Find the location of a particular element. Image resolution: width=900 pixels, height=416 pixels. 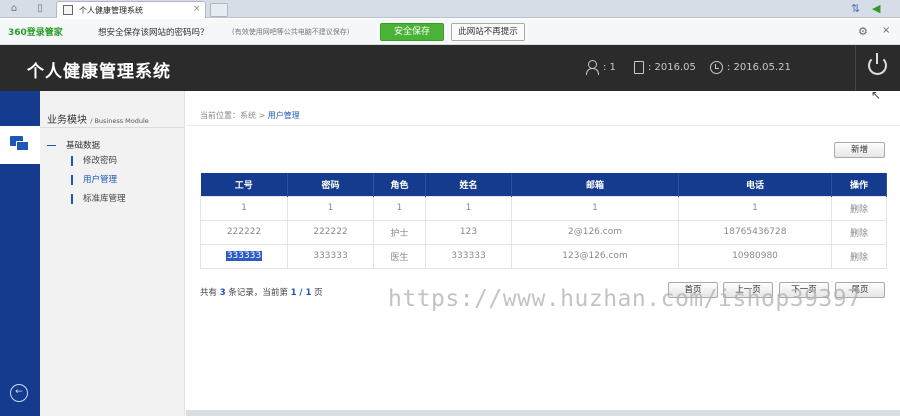

favicon-icon is located at coordinates (68, 10).